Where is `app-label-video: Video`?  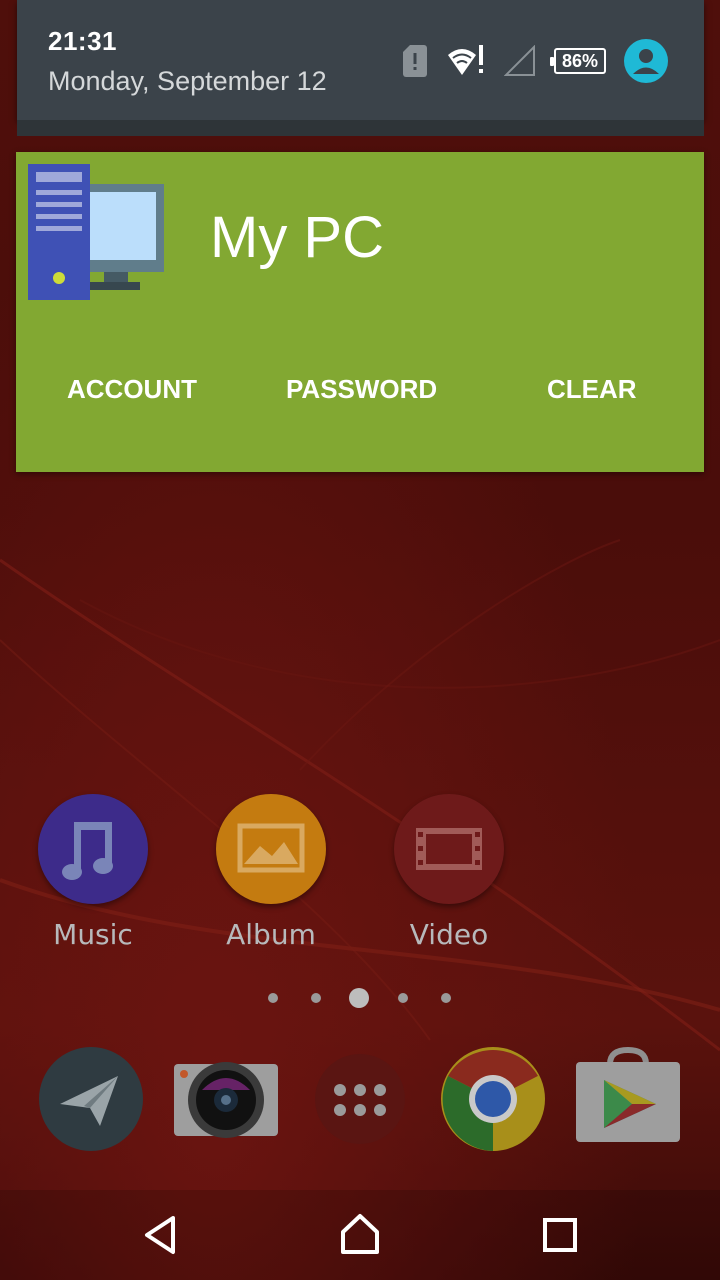
app-label-video: Video is located at coordinates (449, 934).